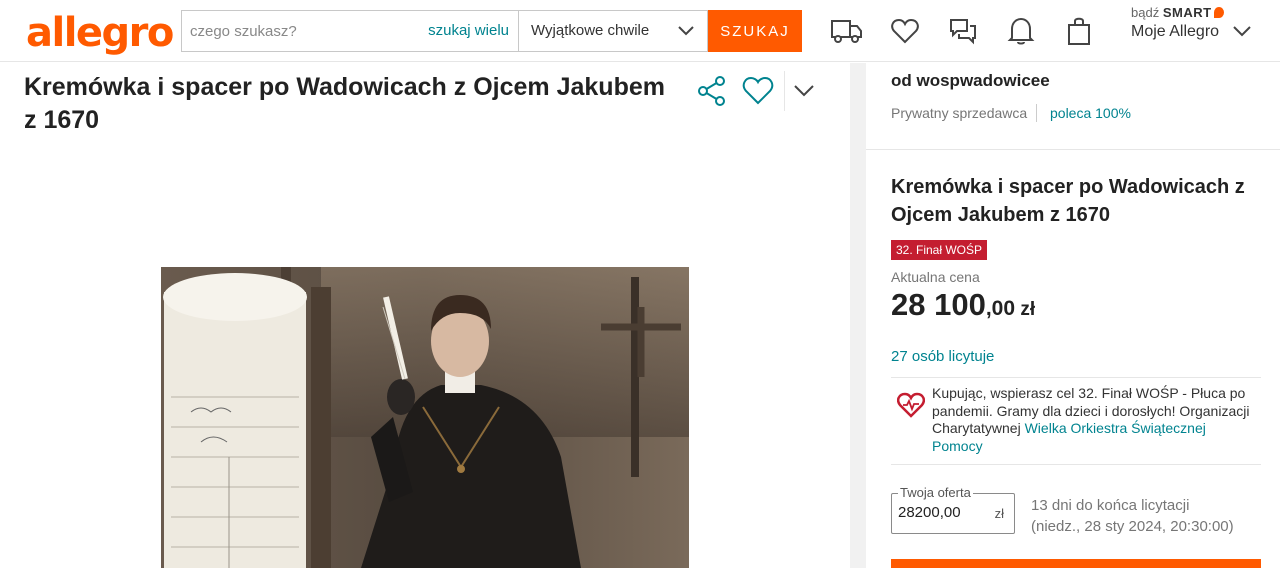  Describe the element at coordinates (938, 512) in the screenshot. I see `bid-input` at that location.